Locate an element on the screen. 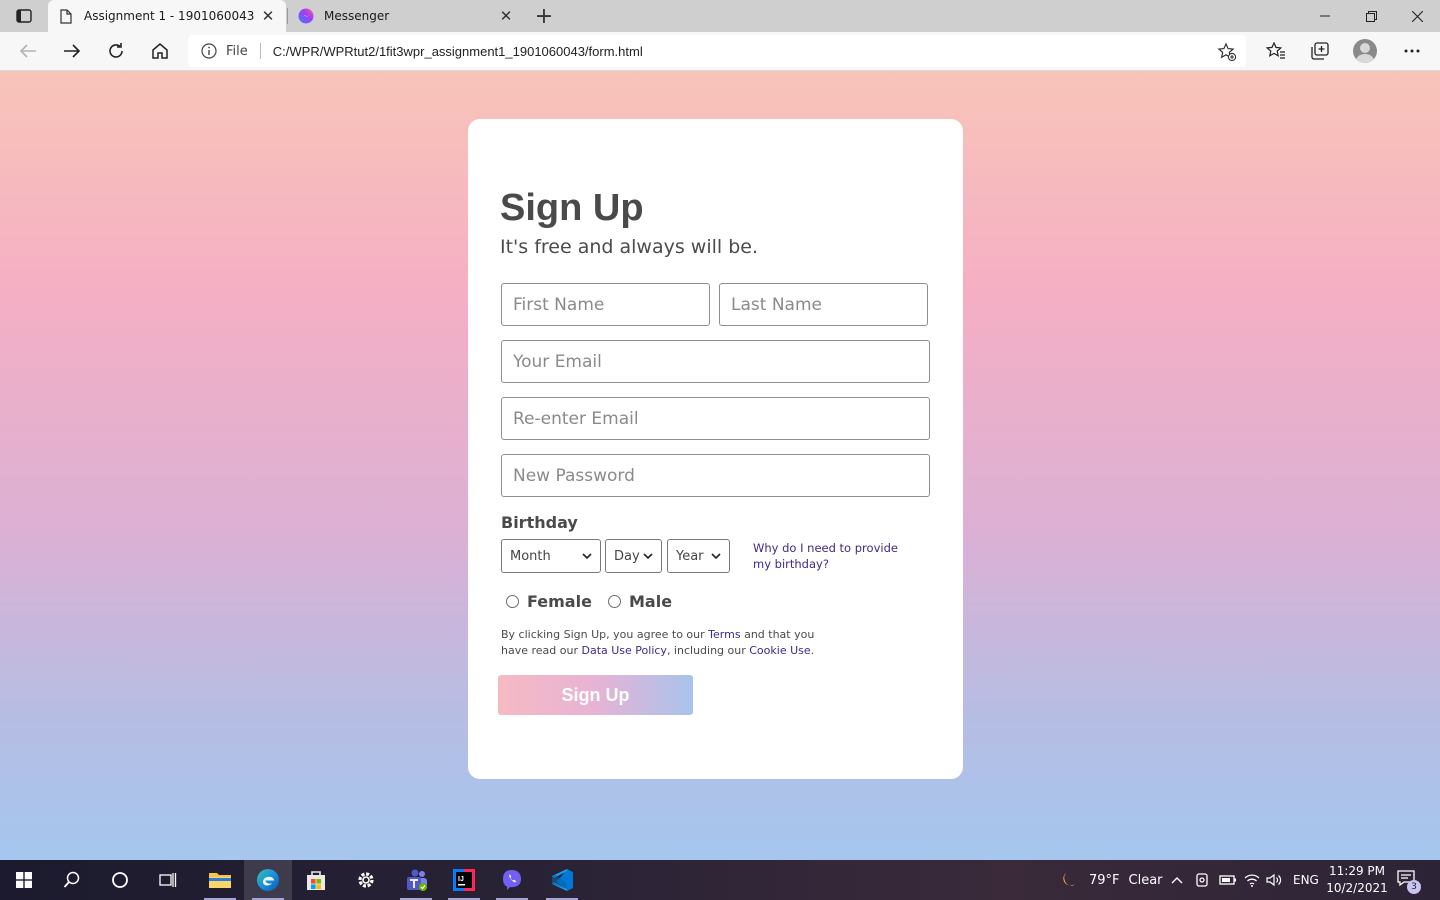 This screenshot has width=1440, height=900. vscode-button is located at coordinates (562, 880).